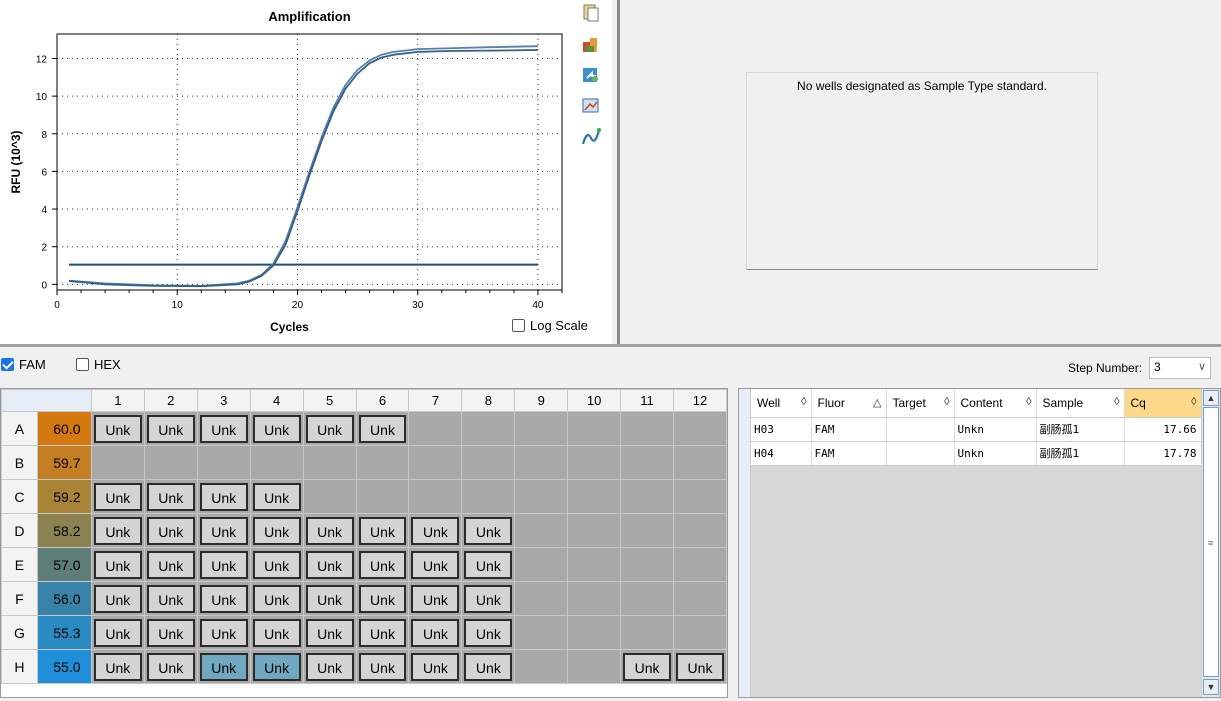 The height and width of the screenshot is (701, 1221). What do you see at coordinates (223, 400) in the screenshot?
I see `plate-column-header: 3` at bounding box center [223, 400].